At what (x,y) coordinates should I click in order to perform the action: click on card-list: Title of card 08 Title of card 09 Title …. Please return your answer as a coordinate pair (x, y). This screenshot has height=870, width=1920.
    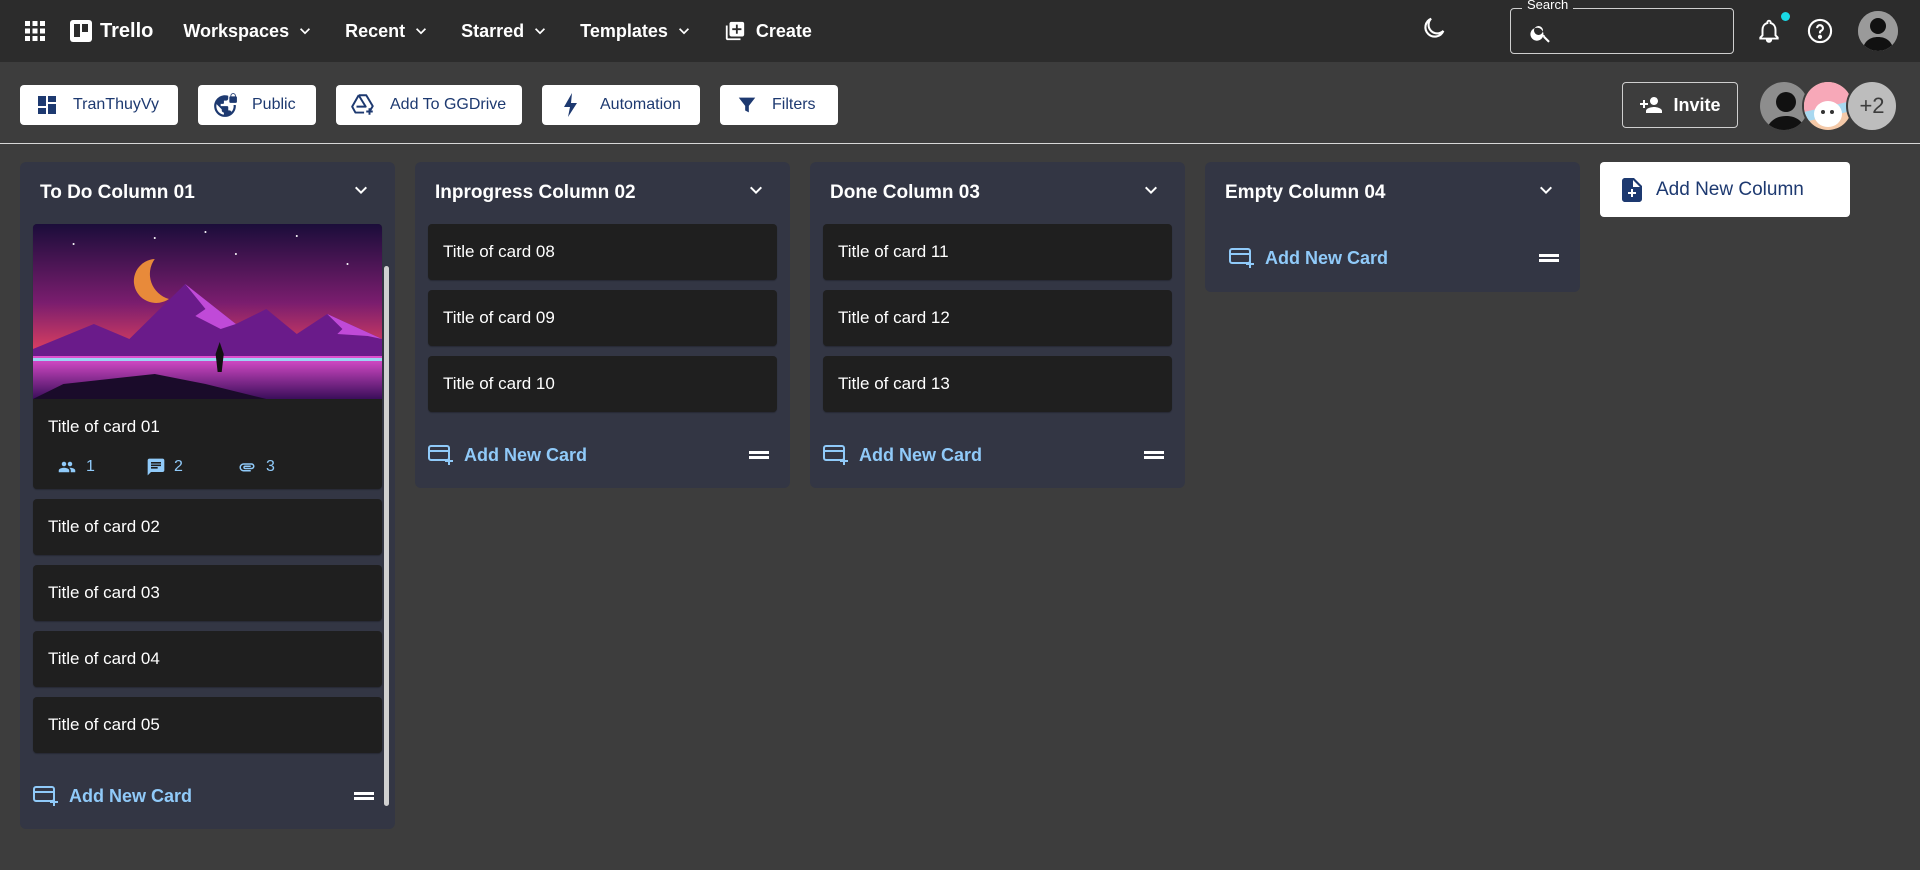
    Looking at the image, I should click on (602, 318).